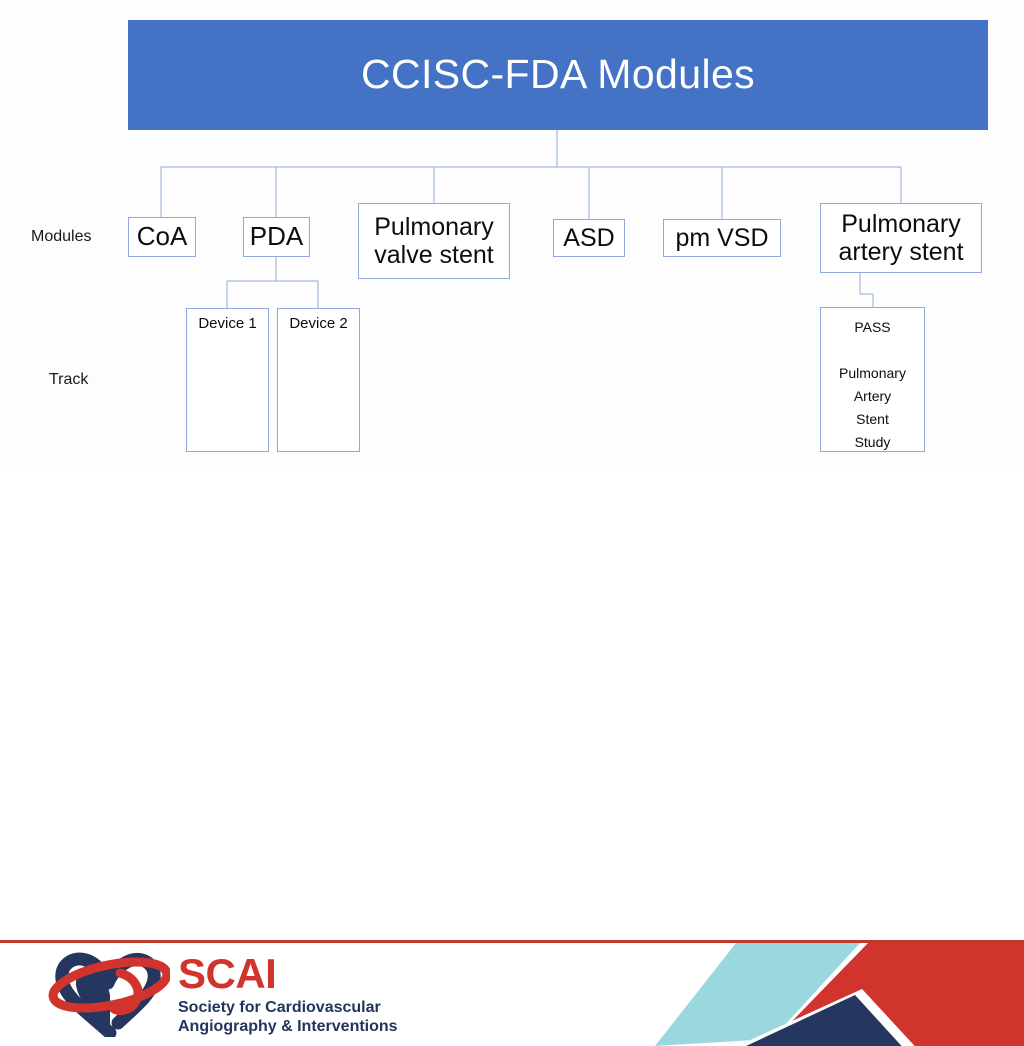  Describe the element at coordinates (288, 1026) in the screenshot. I see `scai-tagline-line-2: Angiography & Interventions` at that location.